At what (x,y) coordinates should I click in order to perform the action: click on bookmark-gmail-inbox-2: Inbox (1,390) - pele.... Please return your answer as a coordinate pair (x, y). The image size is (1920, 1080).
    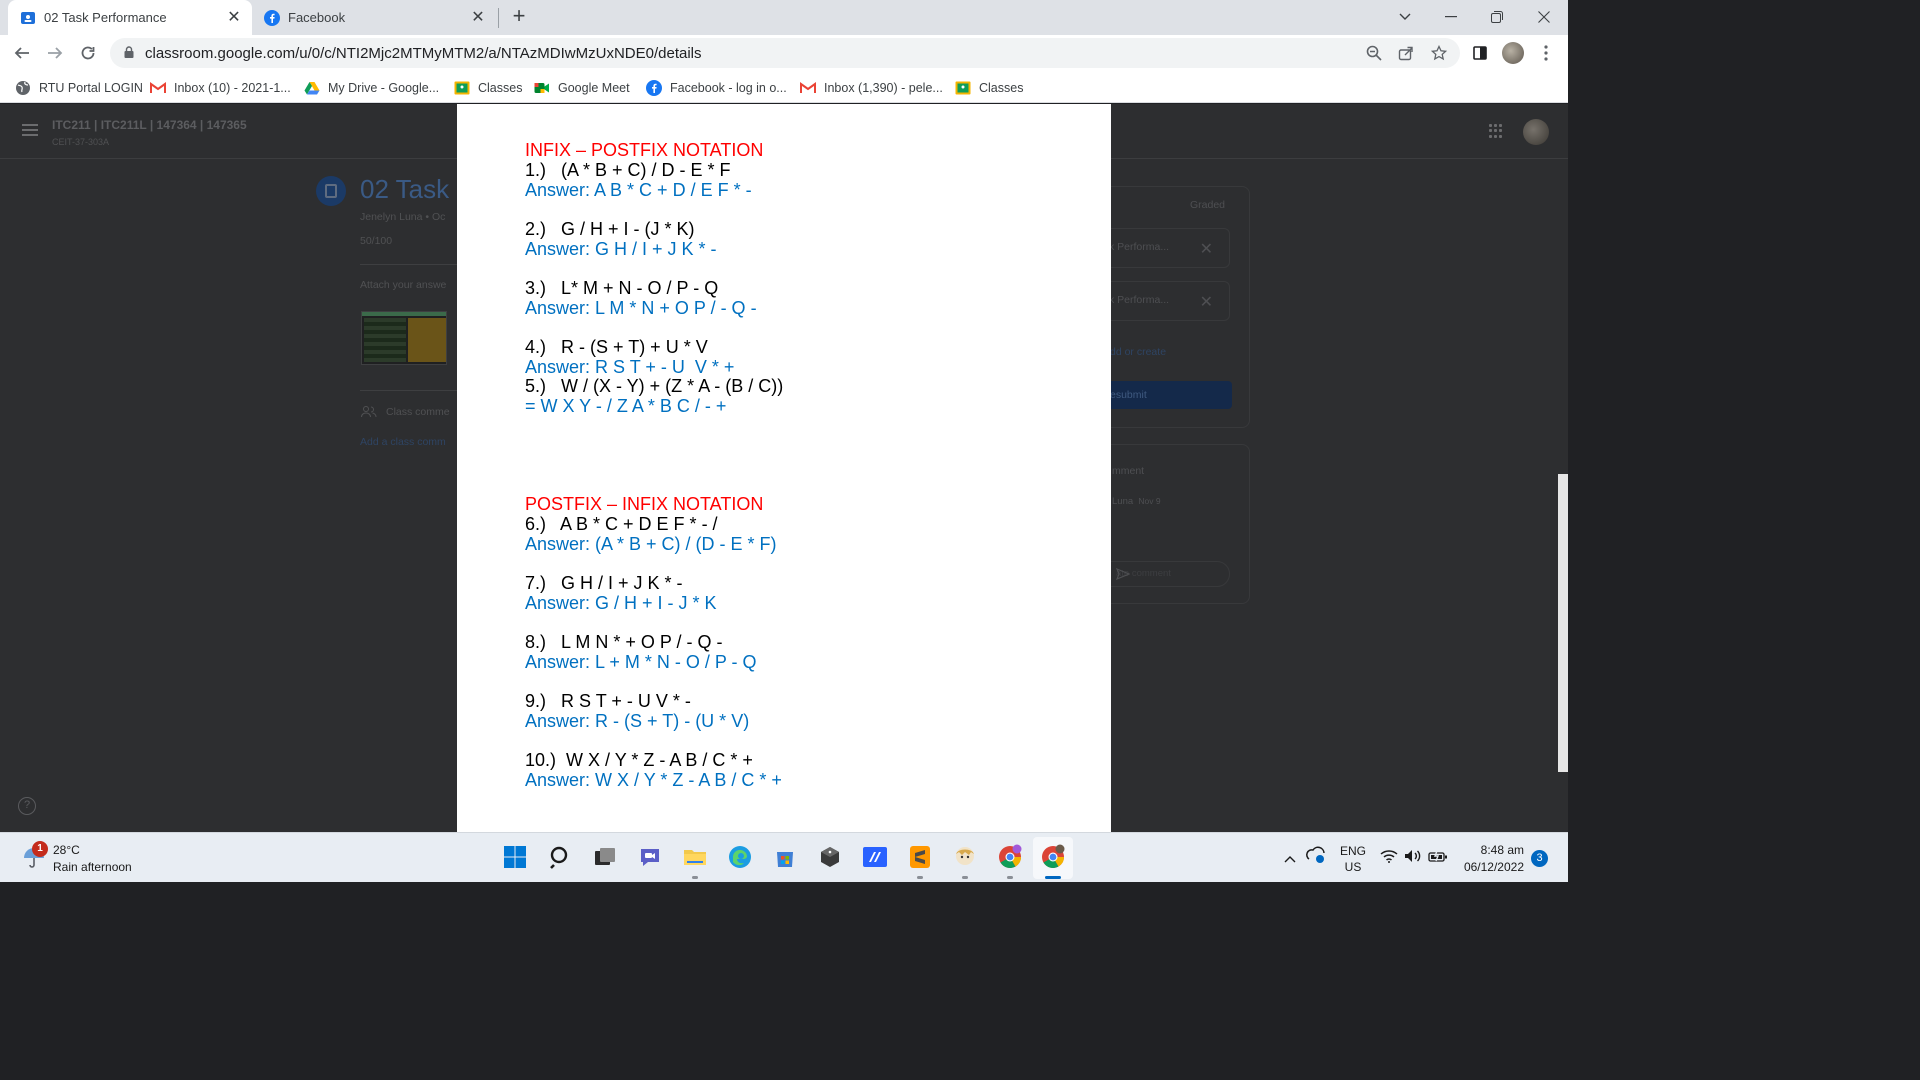
    Looking at the image, I should click on (871, 88).